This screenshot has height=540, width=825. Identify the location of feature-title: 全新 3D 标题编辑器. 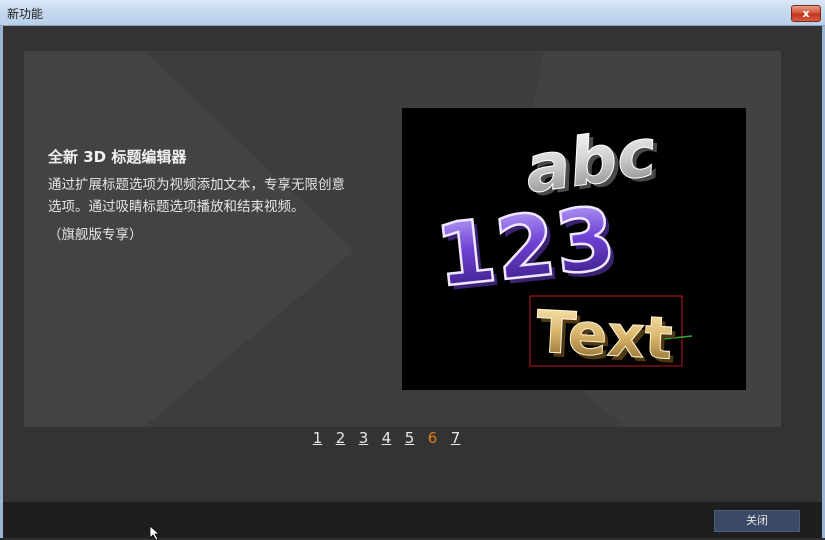
(117, 157).